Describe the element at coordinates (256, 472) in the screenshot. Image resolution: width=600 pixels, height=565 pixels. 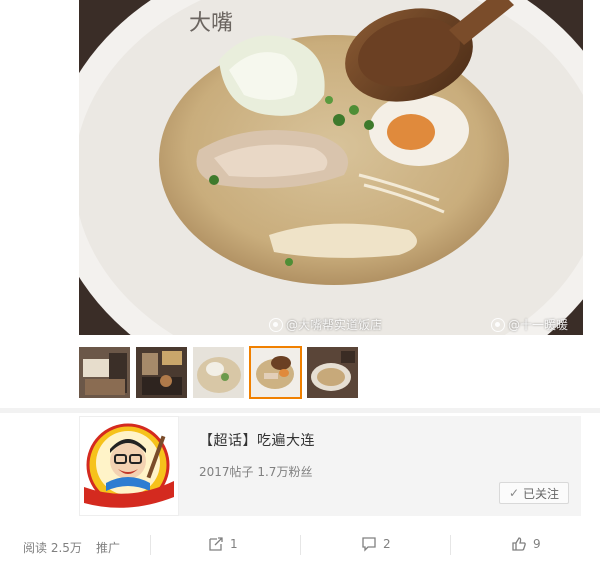
I see `topic-stats: 2017帖子 1.7万粉丝` at that location.